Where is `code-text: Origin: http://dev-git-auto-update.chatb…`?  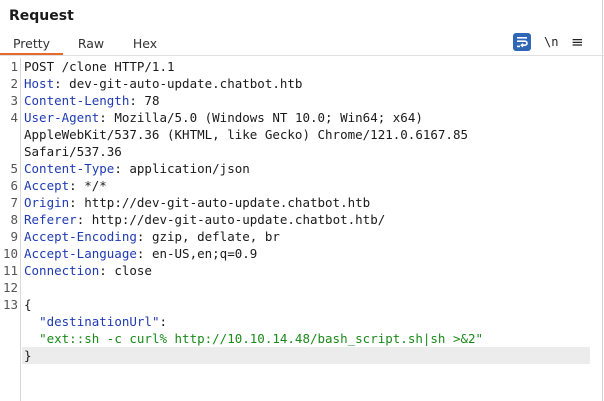
code-text: Origin: http://dev-git-auto-update.chatb… is located at coordinates (197, 202).